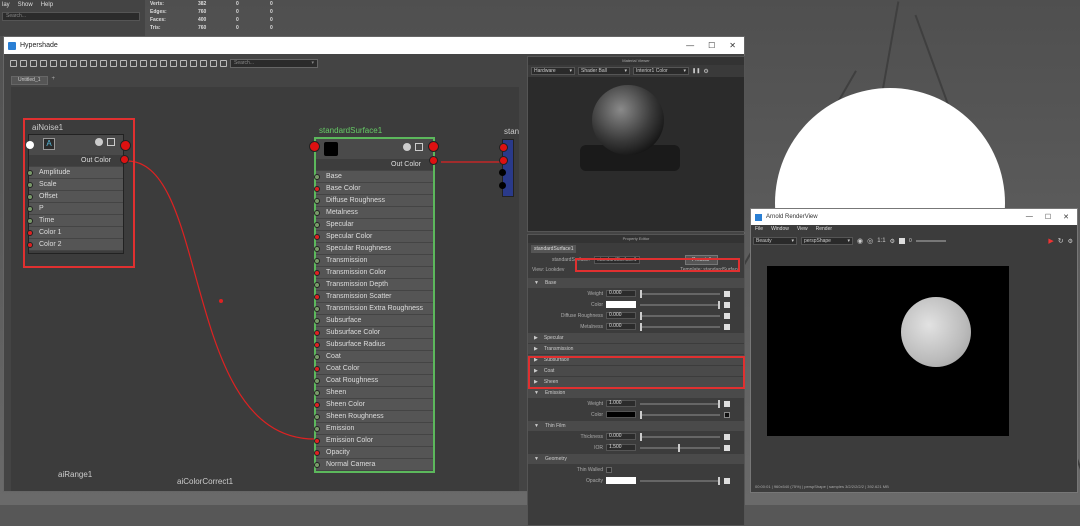 The width and height of the screenshot is (1080, 526). What do you see at coordinates (609, 469) in the screenshot?
I see `thin-walled-checkbox` at bounding box center [609, 469].